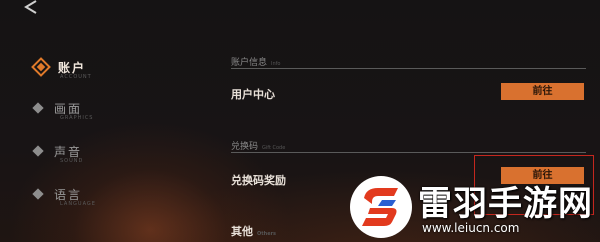  I want to click on section-title-en: Info, so click(276, 64).